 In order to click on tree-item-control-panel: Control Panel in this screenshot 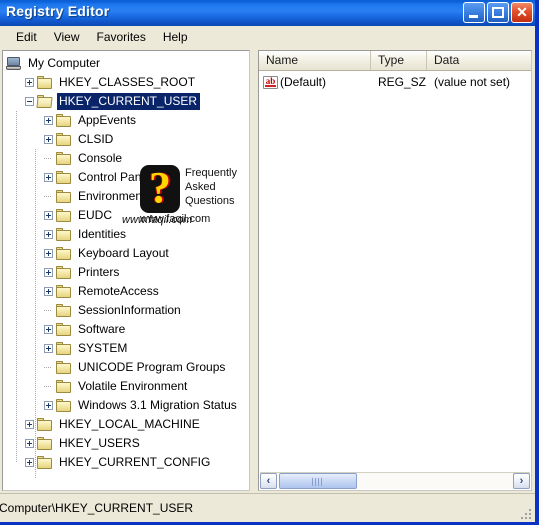, I will do `click(126, 177)`.